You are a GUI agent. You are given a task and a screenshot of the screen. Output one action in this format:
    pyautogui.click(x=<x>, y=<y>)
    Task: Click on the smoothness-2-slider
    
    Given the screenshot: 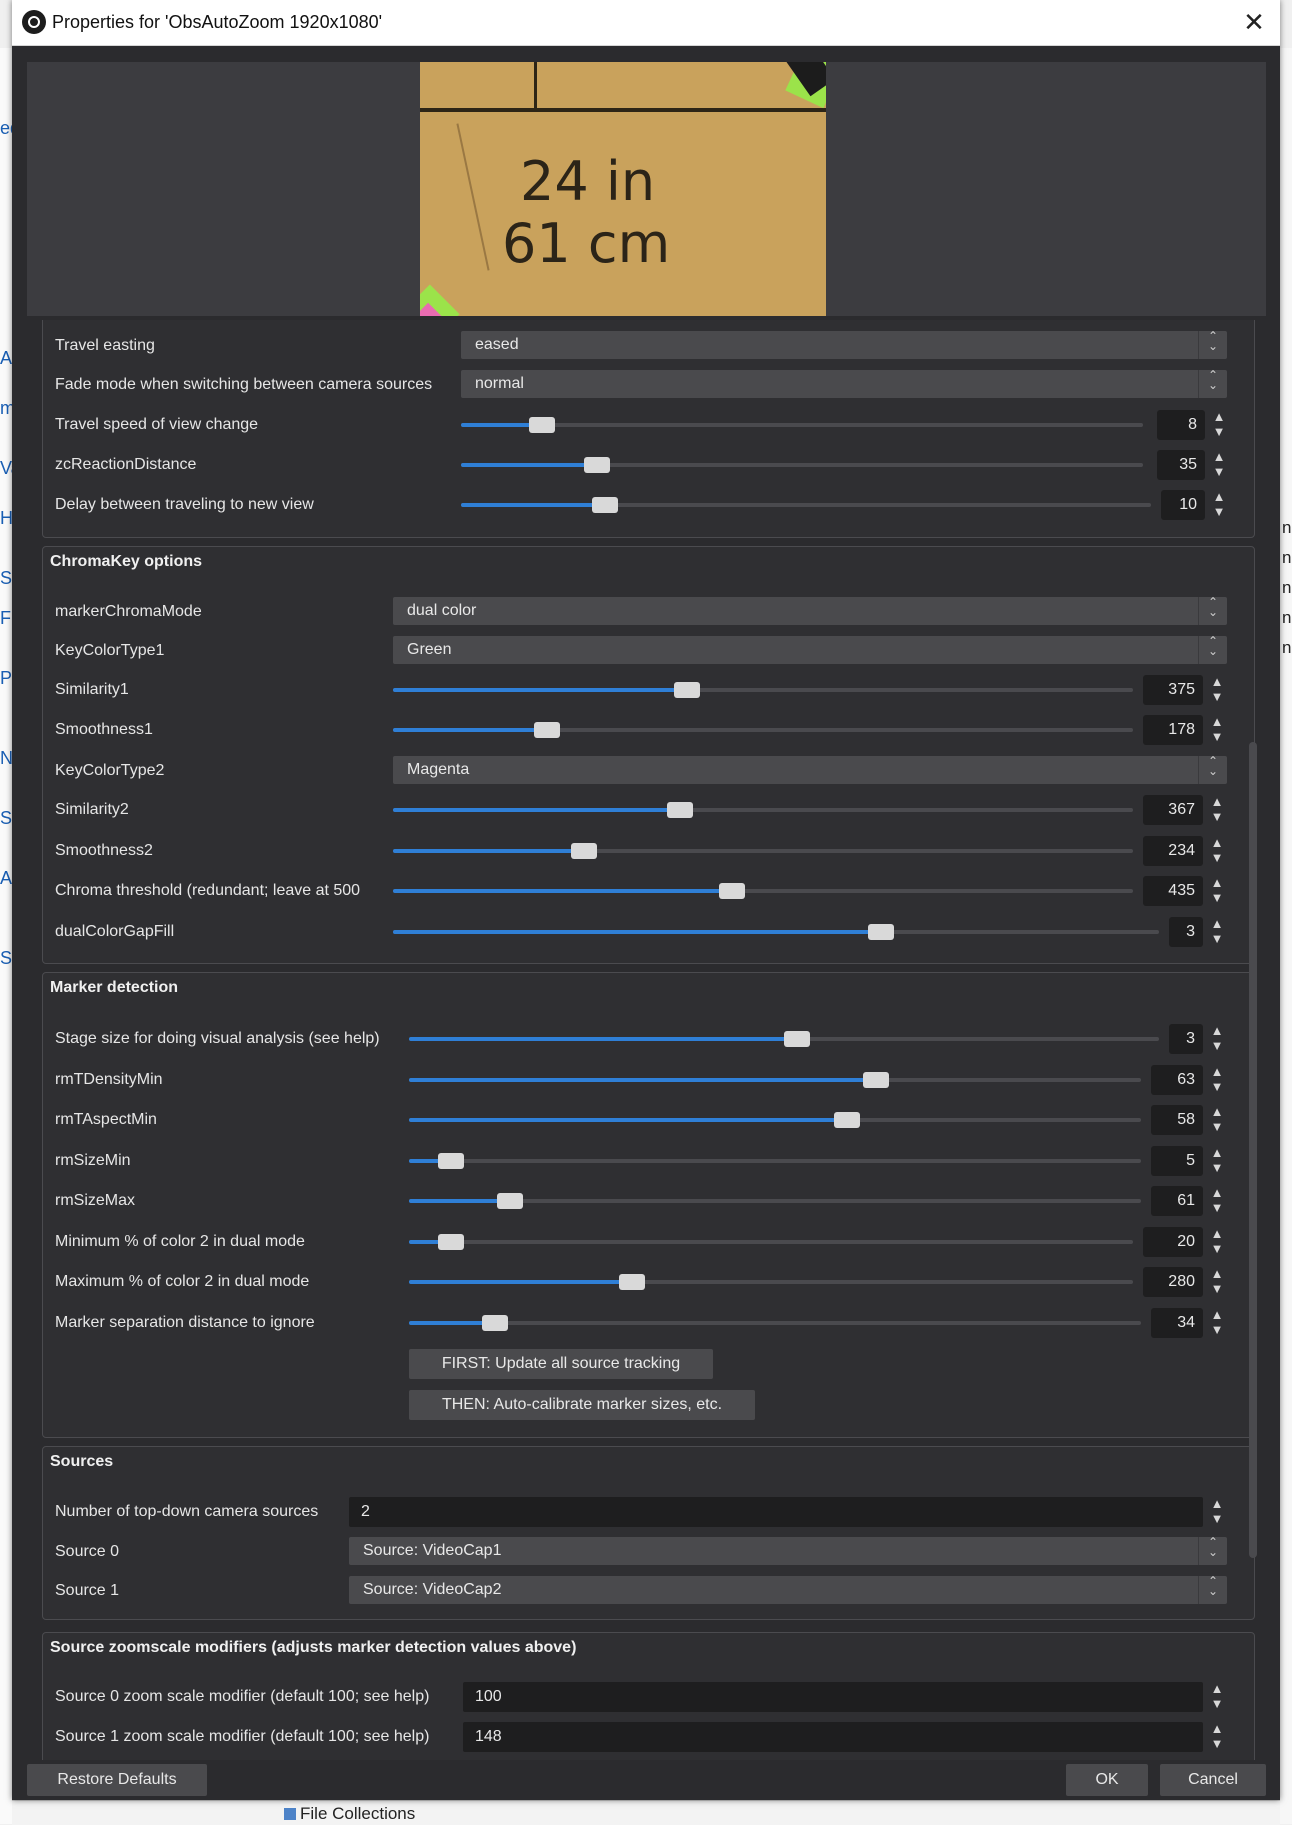 What is the action you would take?
    pyautogui.click(x=763, y=851)
    